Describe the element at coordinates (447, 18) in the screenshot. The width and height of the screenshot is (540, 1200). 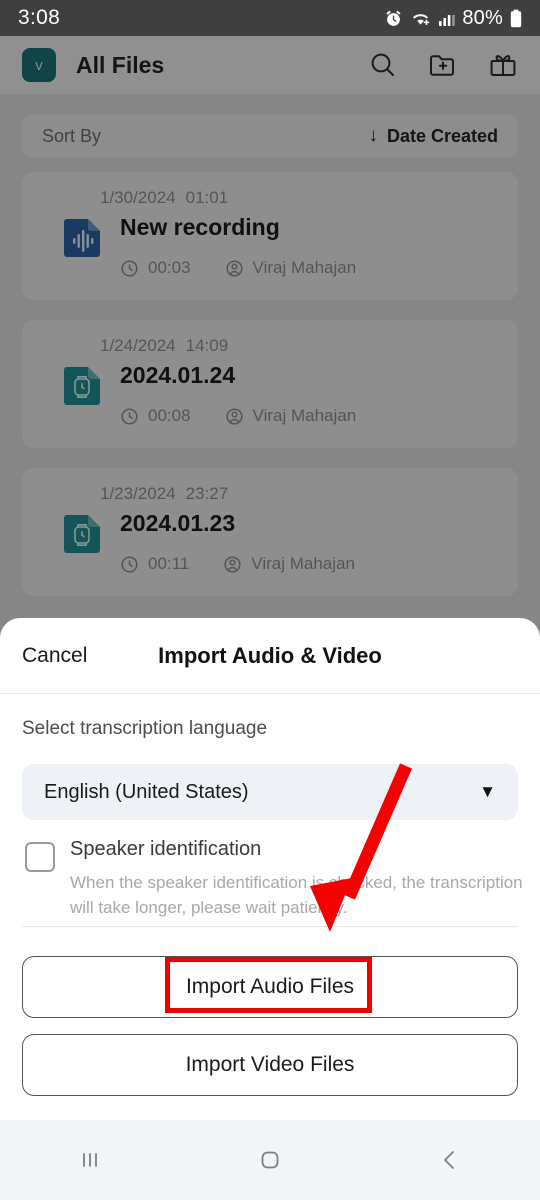
I see `cellular-signal-icon` at that location.